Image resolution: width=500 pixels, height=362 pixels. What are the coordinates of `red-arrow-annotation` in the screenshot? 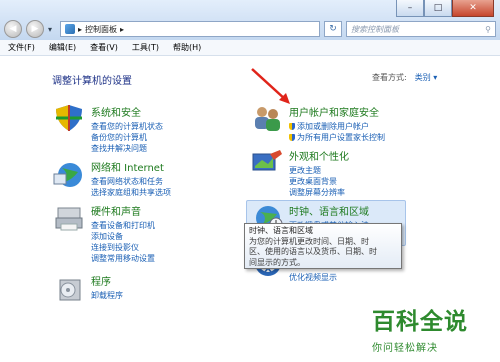 It's located at (270, 86).